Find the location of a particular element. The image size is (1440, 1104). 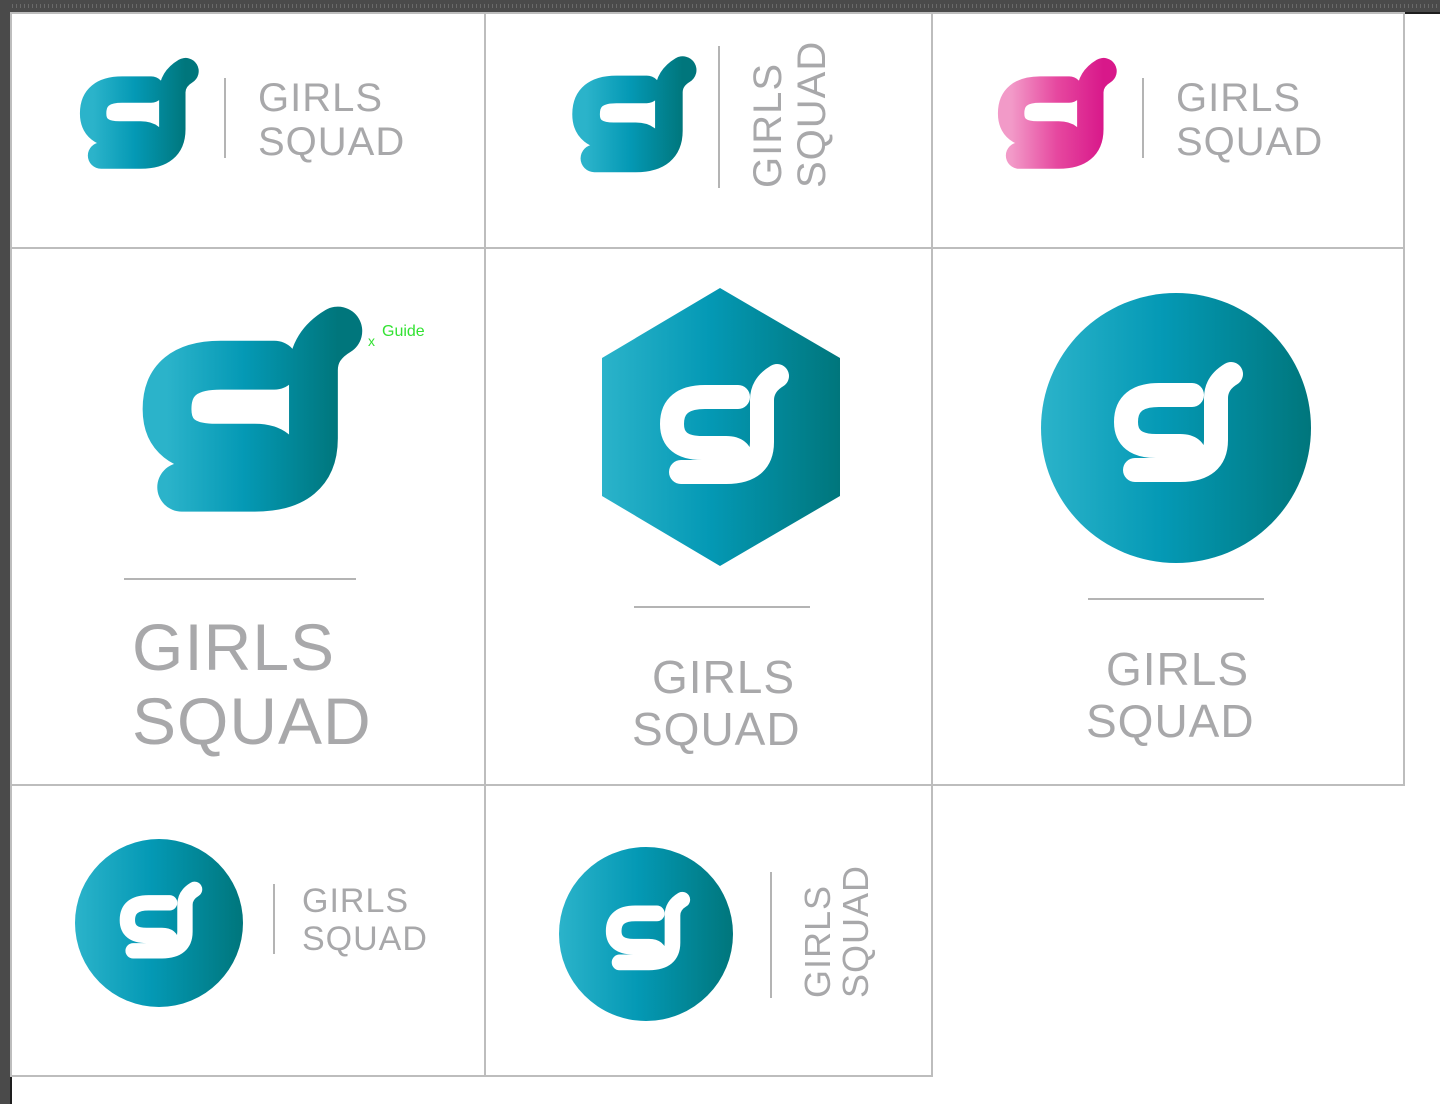

hexagon-badge-icon is located at coordinates (721, 427).